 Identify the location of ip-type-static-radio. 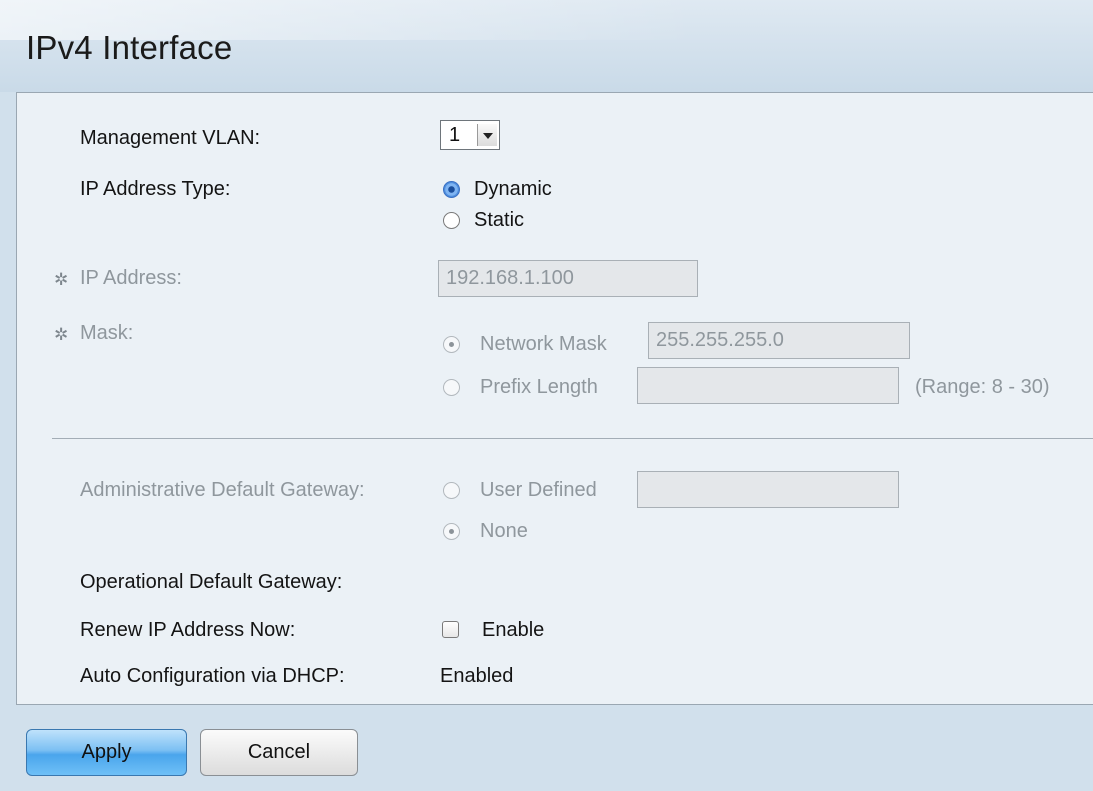
(451, 220).